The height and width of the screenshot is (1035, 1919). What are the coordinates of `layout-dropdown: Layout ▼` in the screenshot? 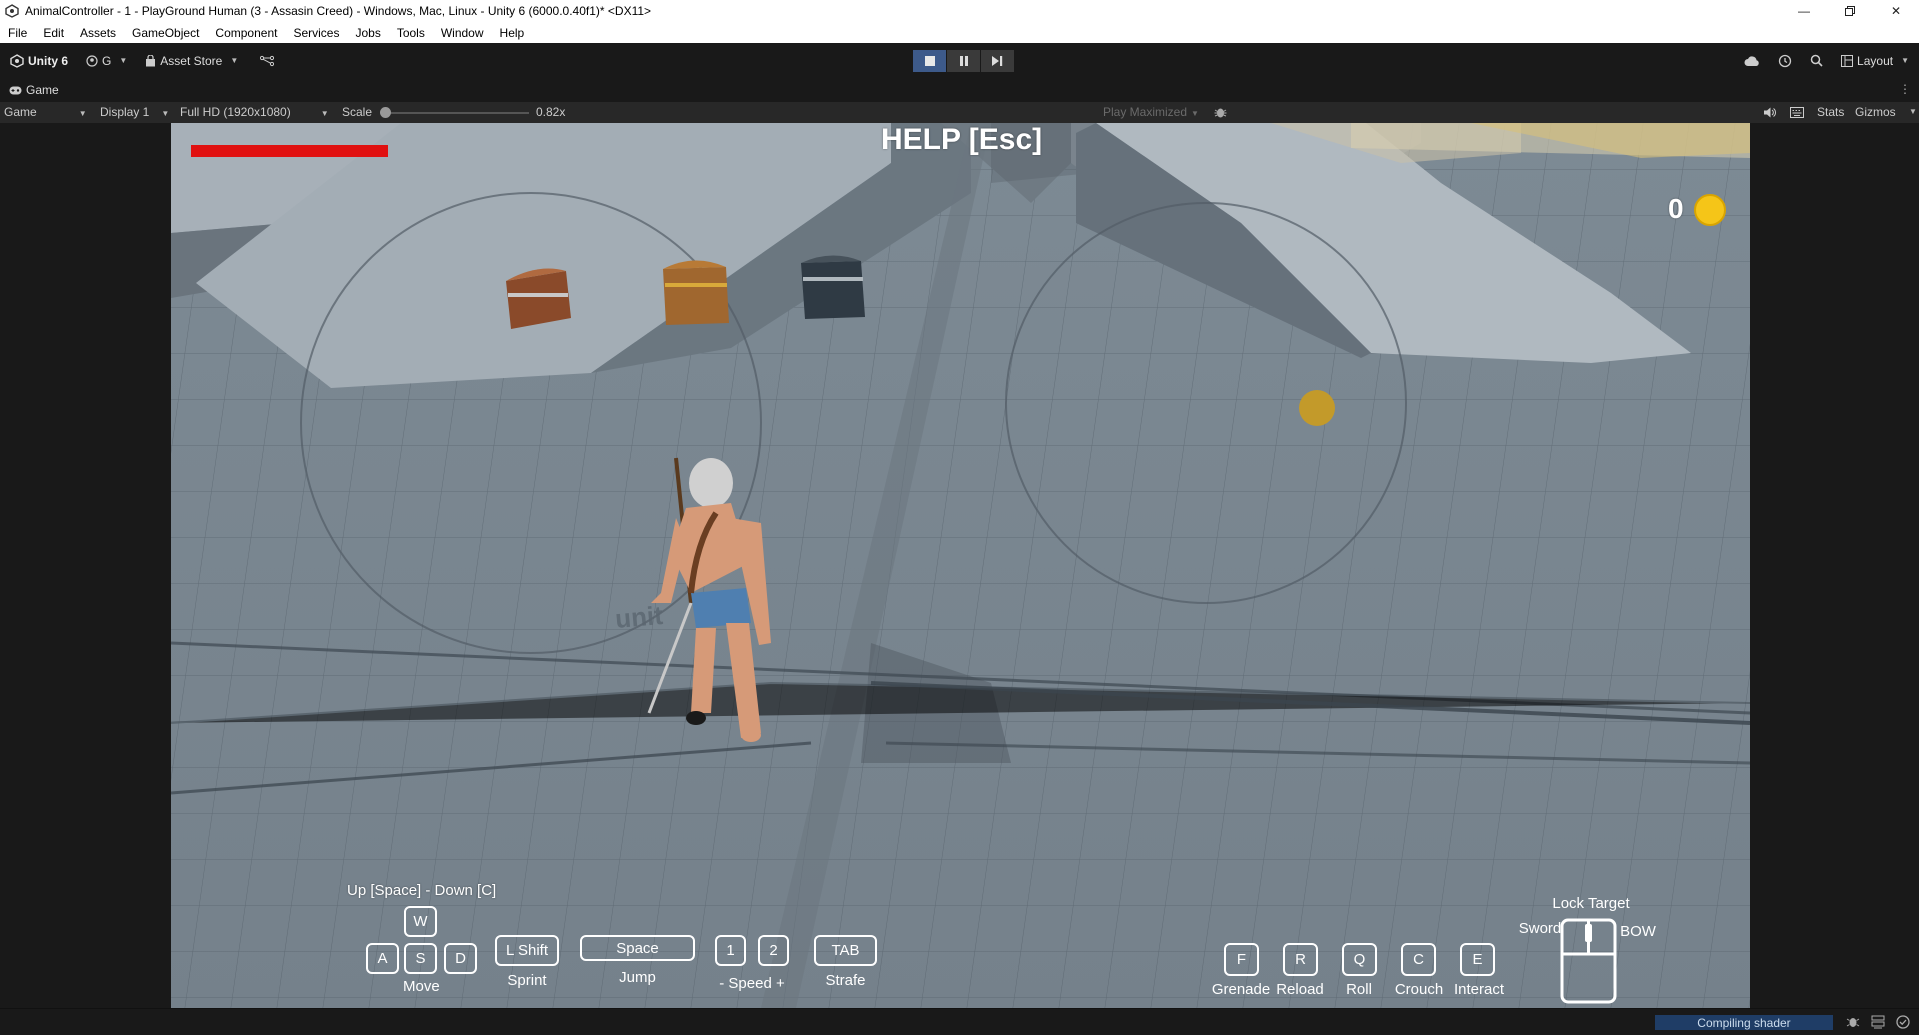 It's located at (1875, 61).